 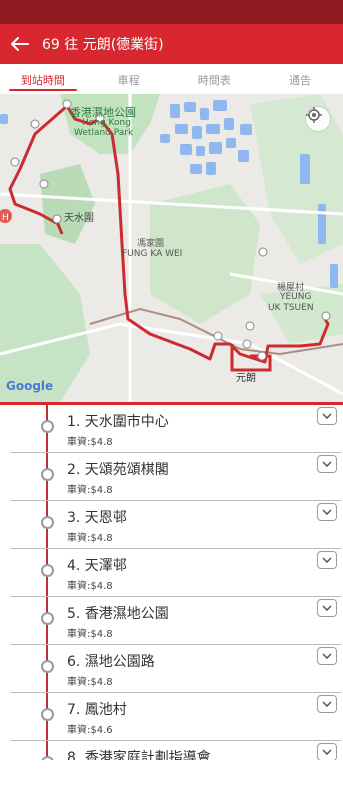 I want to click on svg-text: H, so click(x=5, y=218).